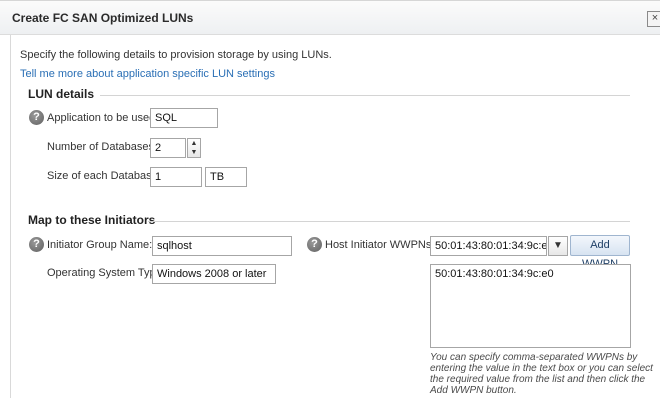  I want to click on spinner-down-icon: ▼, so click(194, 152).